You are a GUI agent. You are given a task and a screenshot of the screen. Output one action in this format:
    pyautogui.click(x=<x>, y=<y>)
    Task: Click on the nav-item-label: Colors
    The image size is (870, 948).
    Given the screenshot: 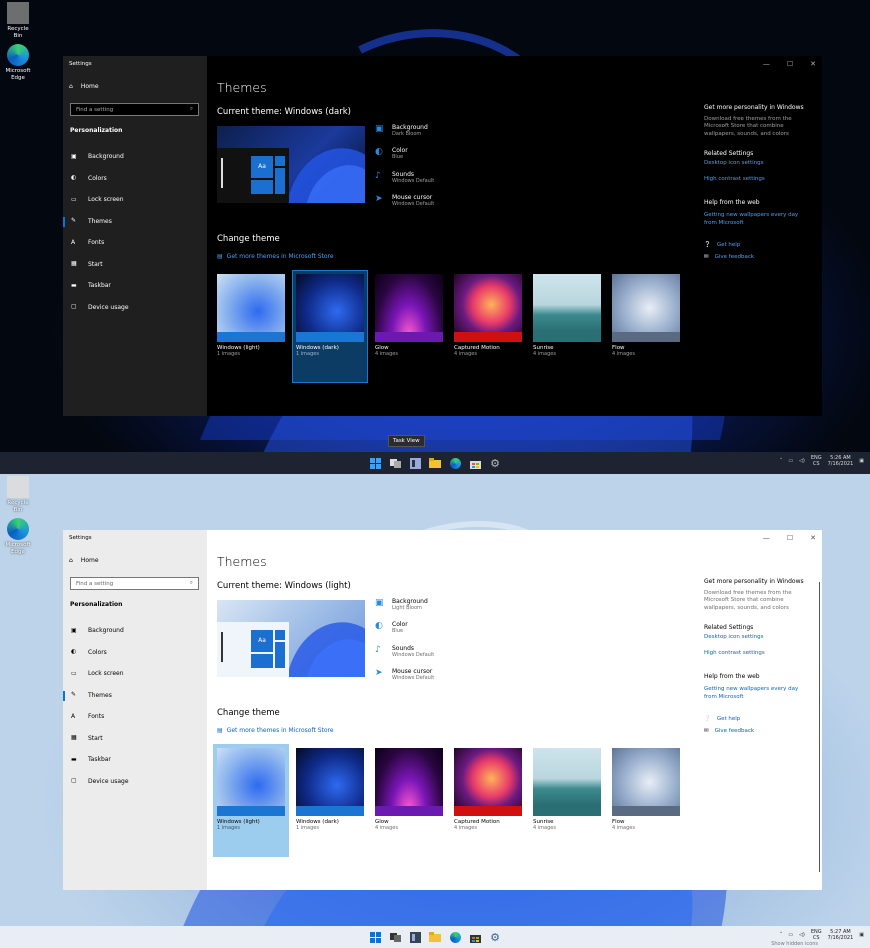 What is the action you would take?
    pyautogui.click(x=97, y=178)
    